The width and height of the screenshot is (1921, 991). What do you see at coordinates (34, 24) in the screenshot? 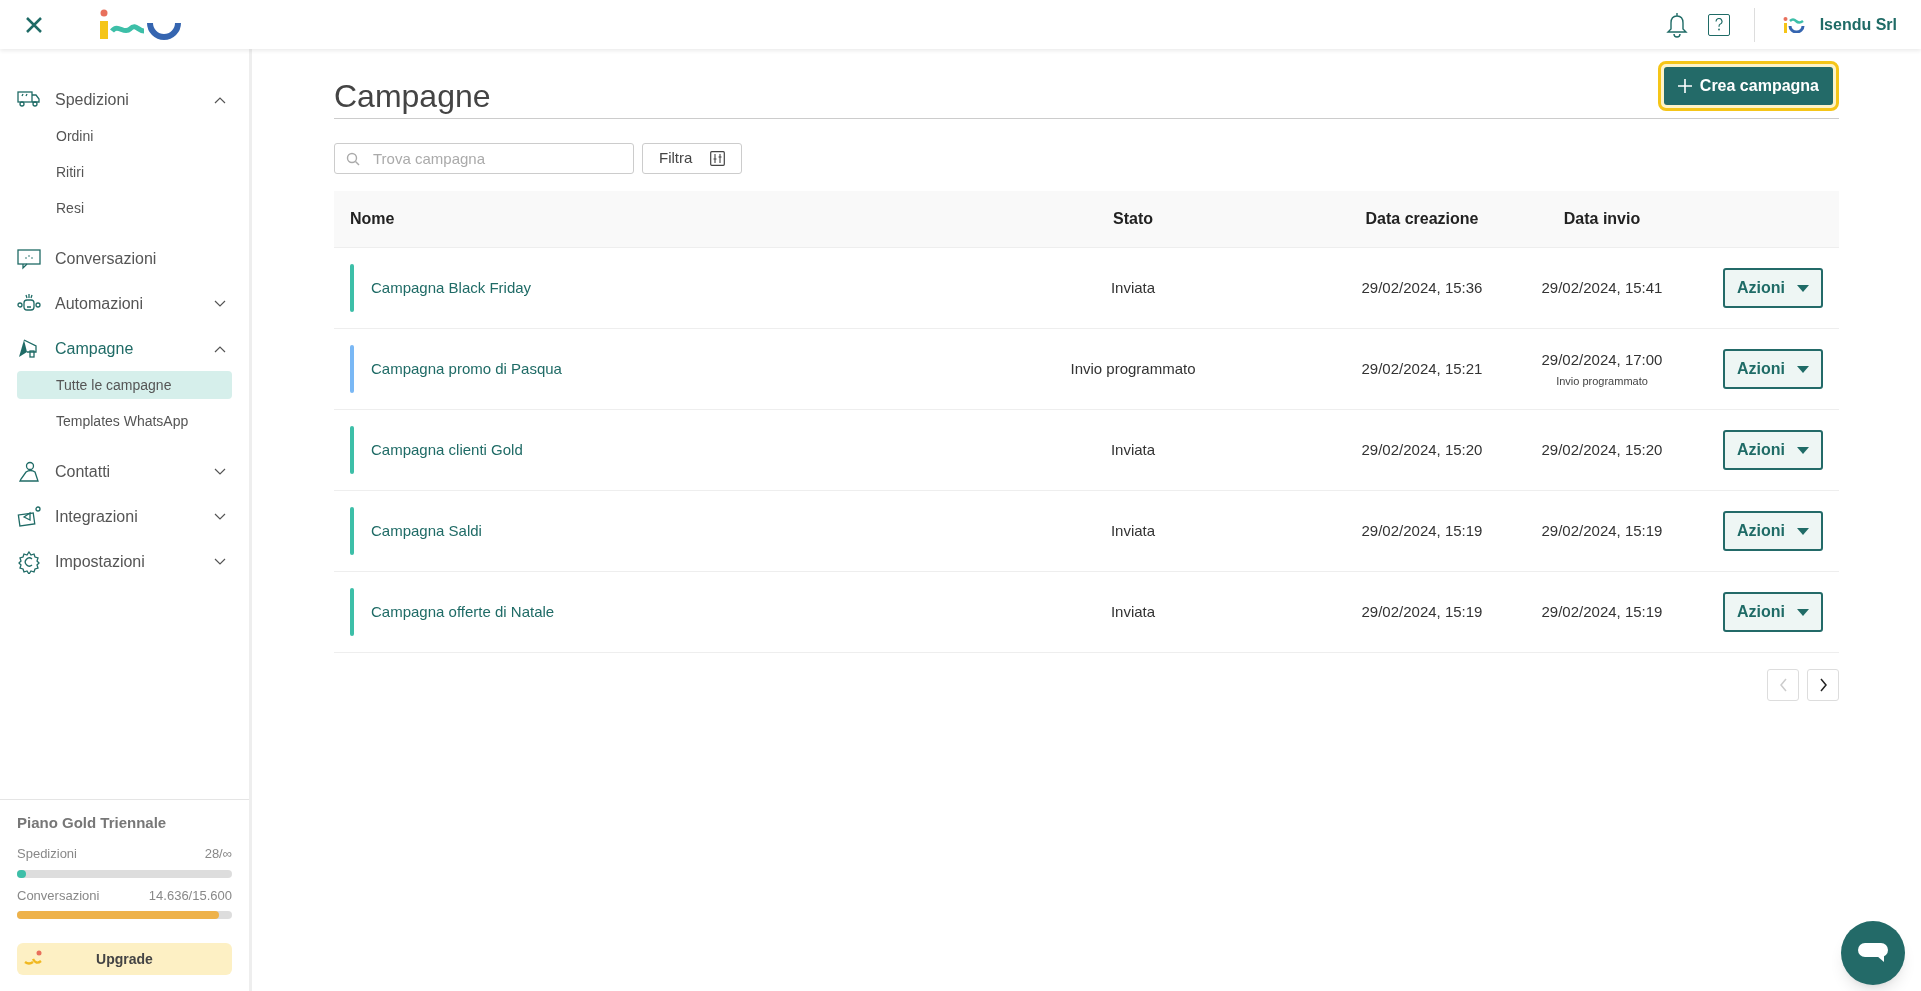
I see `close-icon` at bounding box center [34, 24].